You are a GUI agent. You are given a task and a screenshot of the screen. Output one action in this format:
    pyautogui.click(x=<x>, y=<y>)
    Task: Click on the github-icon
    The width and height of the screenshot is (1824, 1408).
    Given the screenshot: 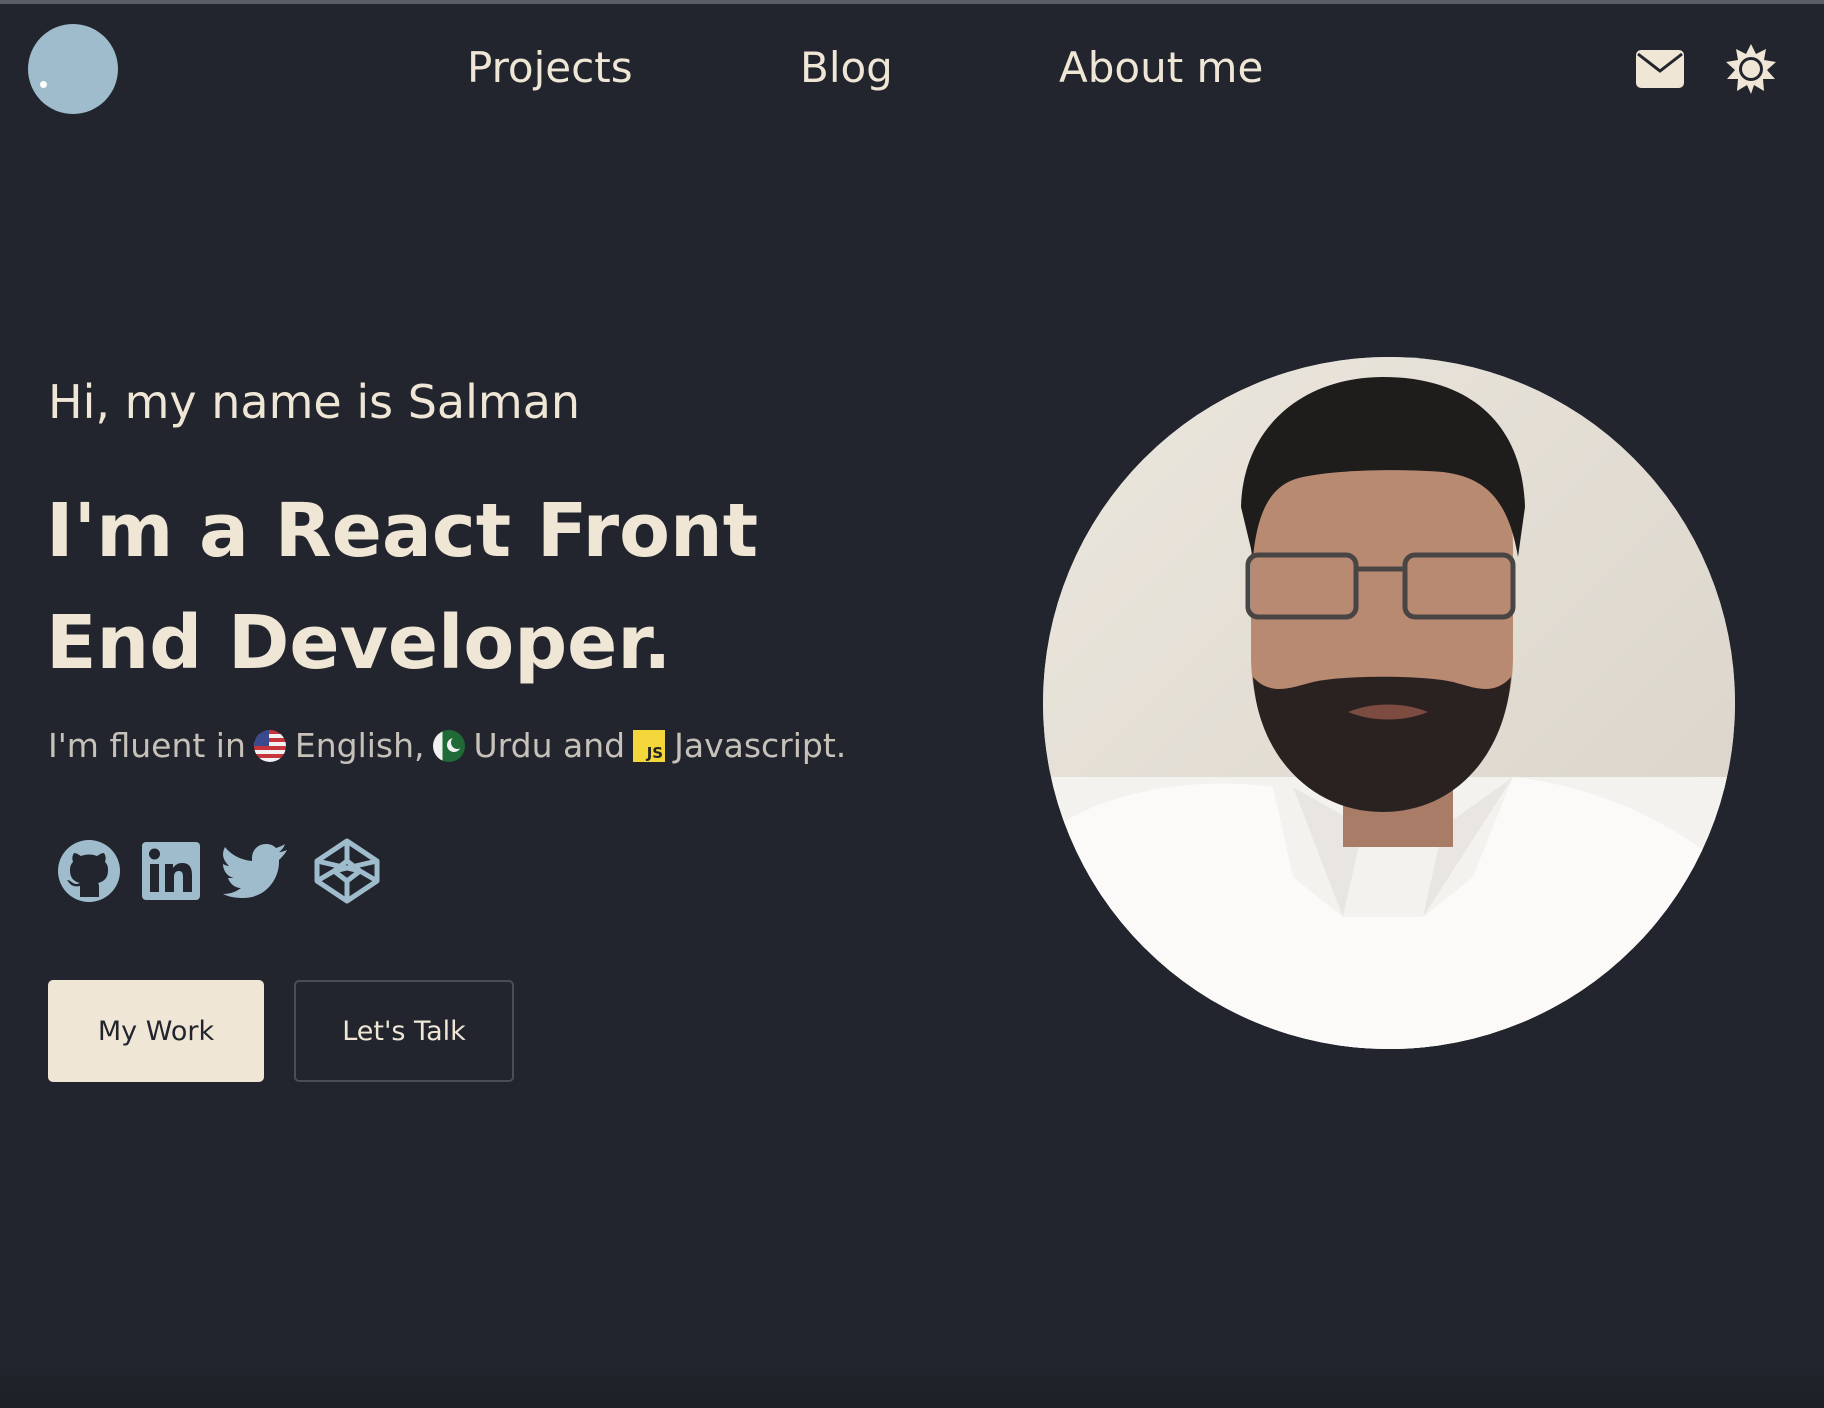 What is the action you would take?
    pyautogui.click(x=89, y=871)
    